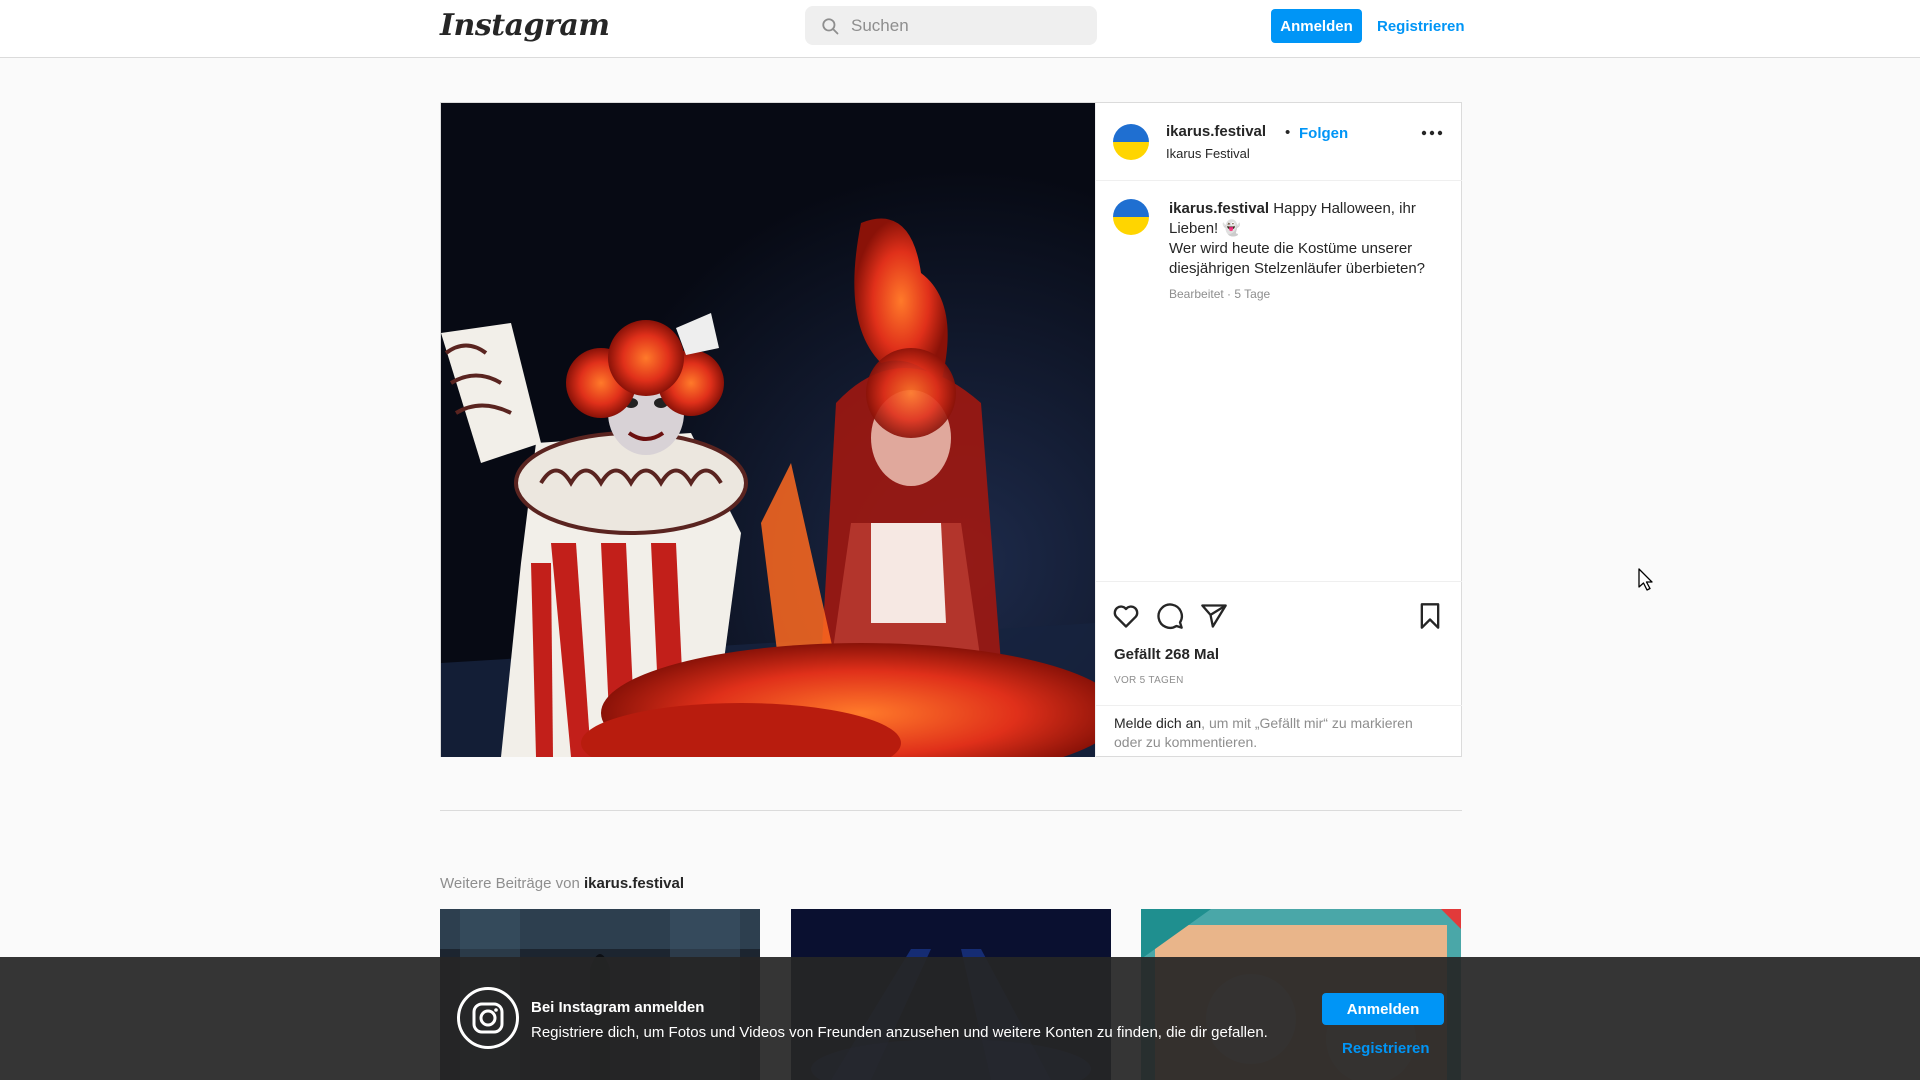  I want to click on post-location-name: Ikarus Festival, so click(1208, 153).